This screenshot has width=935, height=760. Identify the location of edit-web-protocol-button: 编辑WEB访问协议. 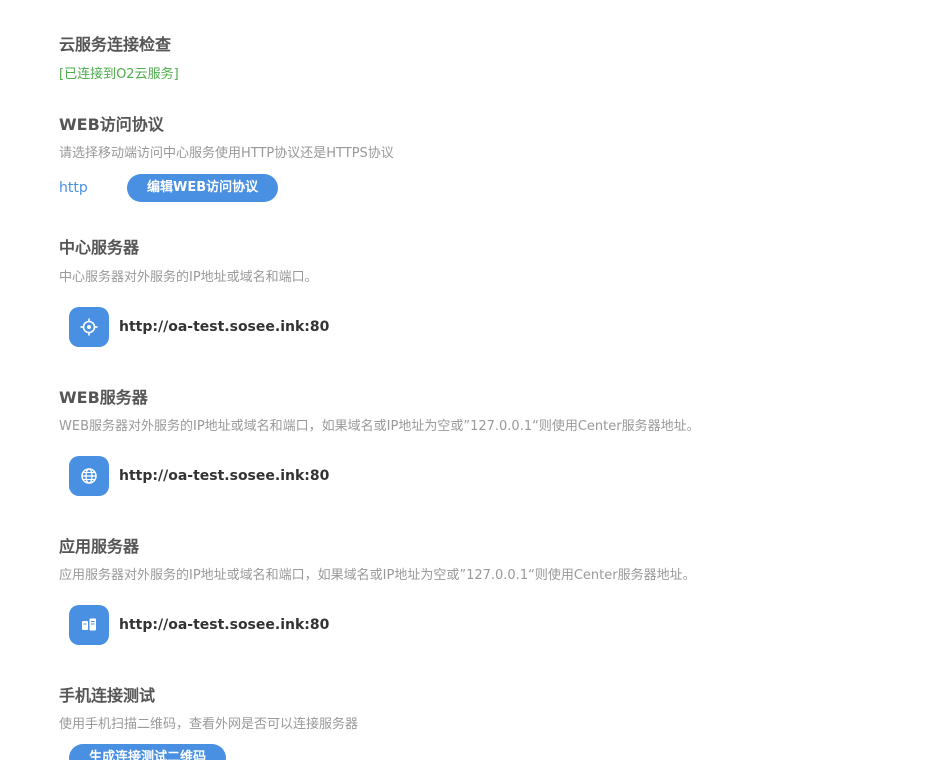
(203, 188).